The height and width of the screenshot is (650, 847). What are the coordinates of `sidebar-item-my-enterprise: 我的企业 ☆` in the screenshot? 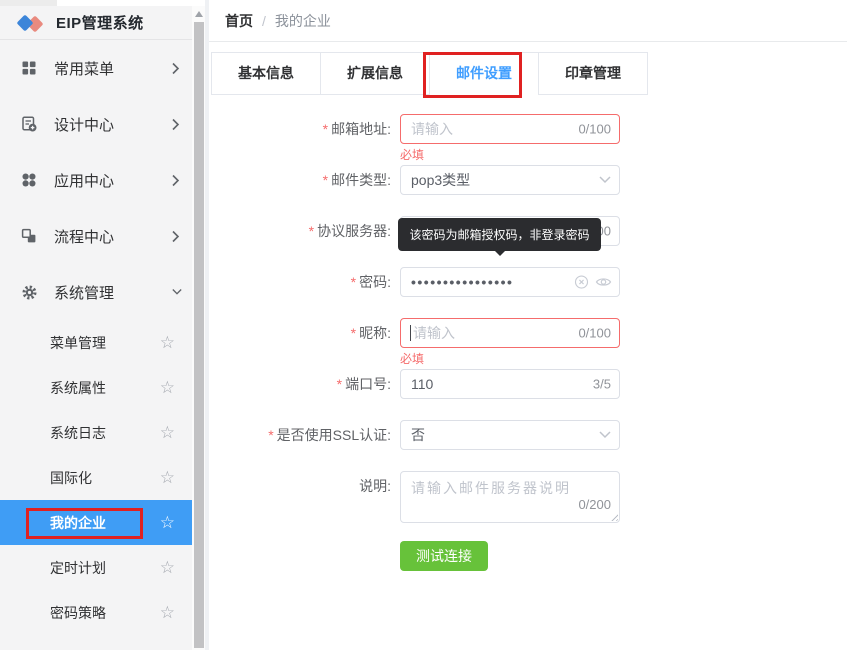 It's located at (96, 522).